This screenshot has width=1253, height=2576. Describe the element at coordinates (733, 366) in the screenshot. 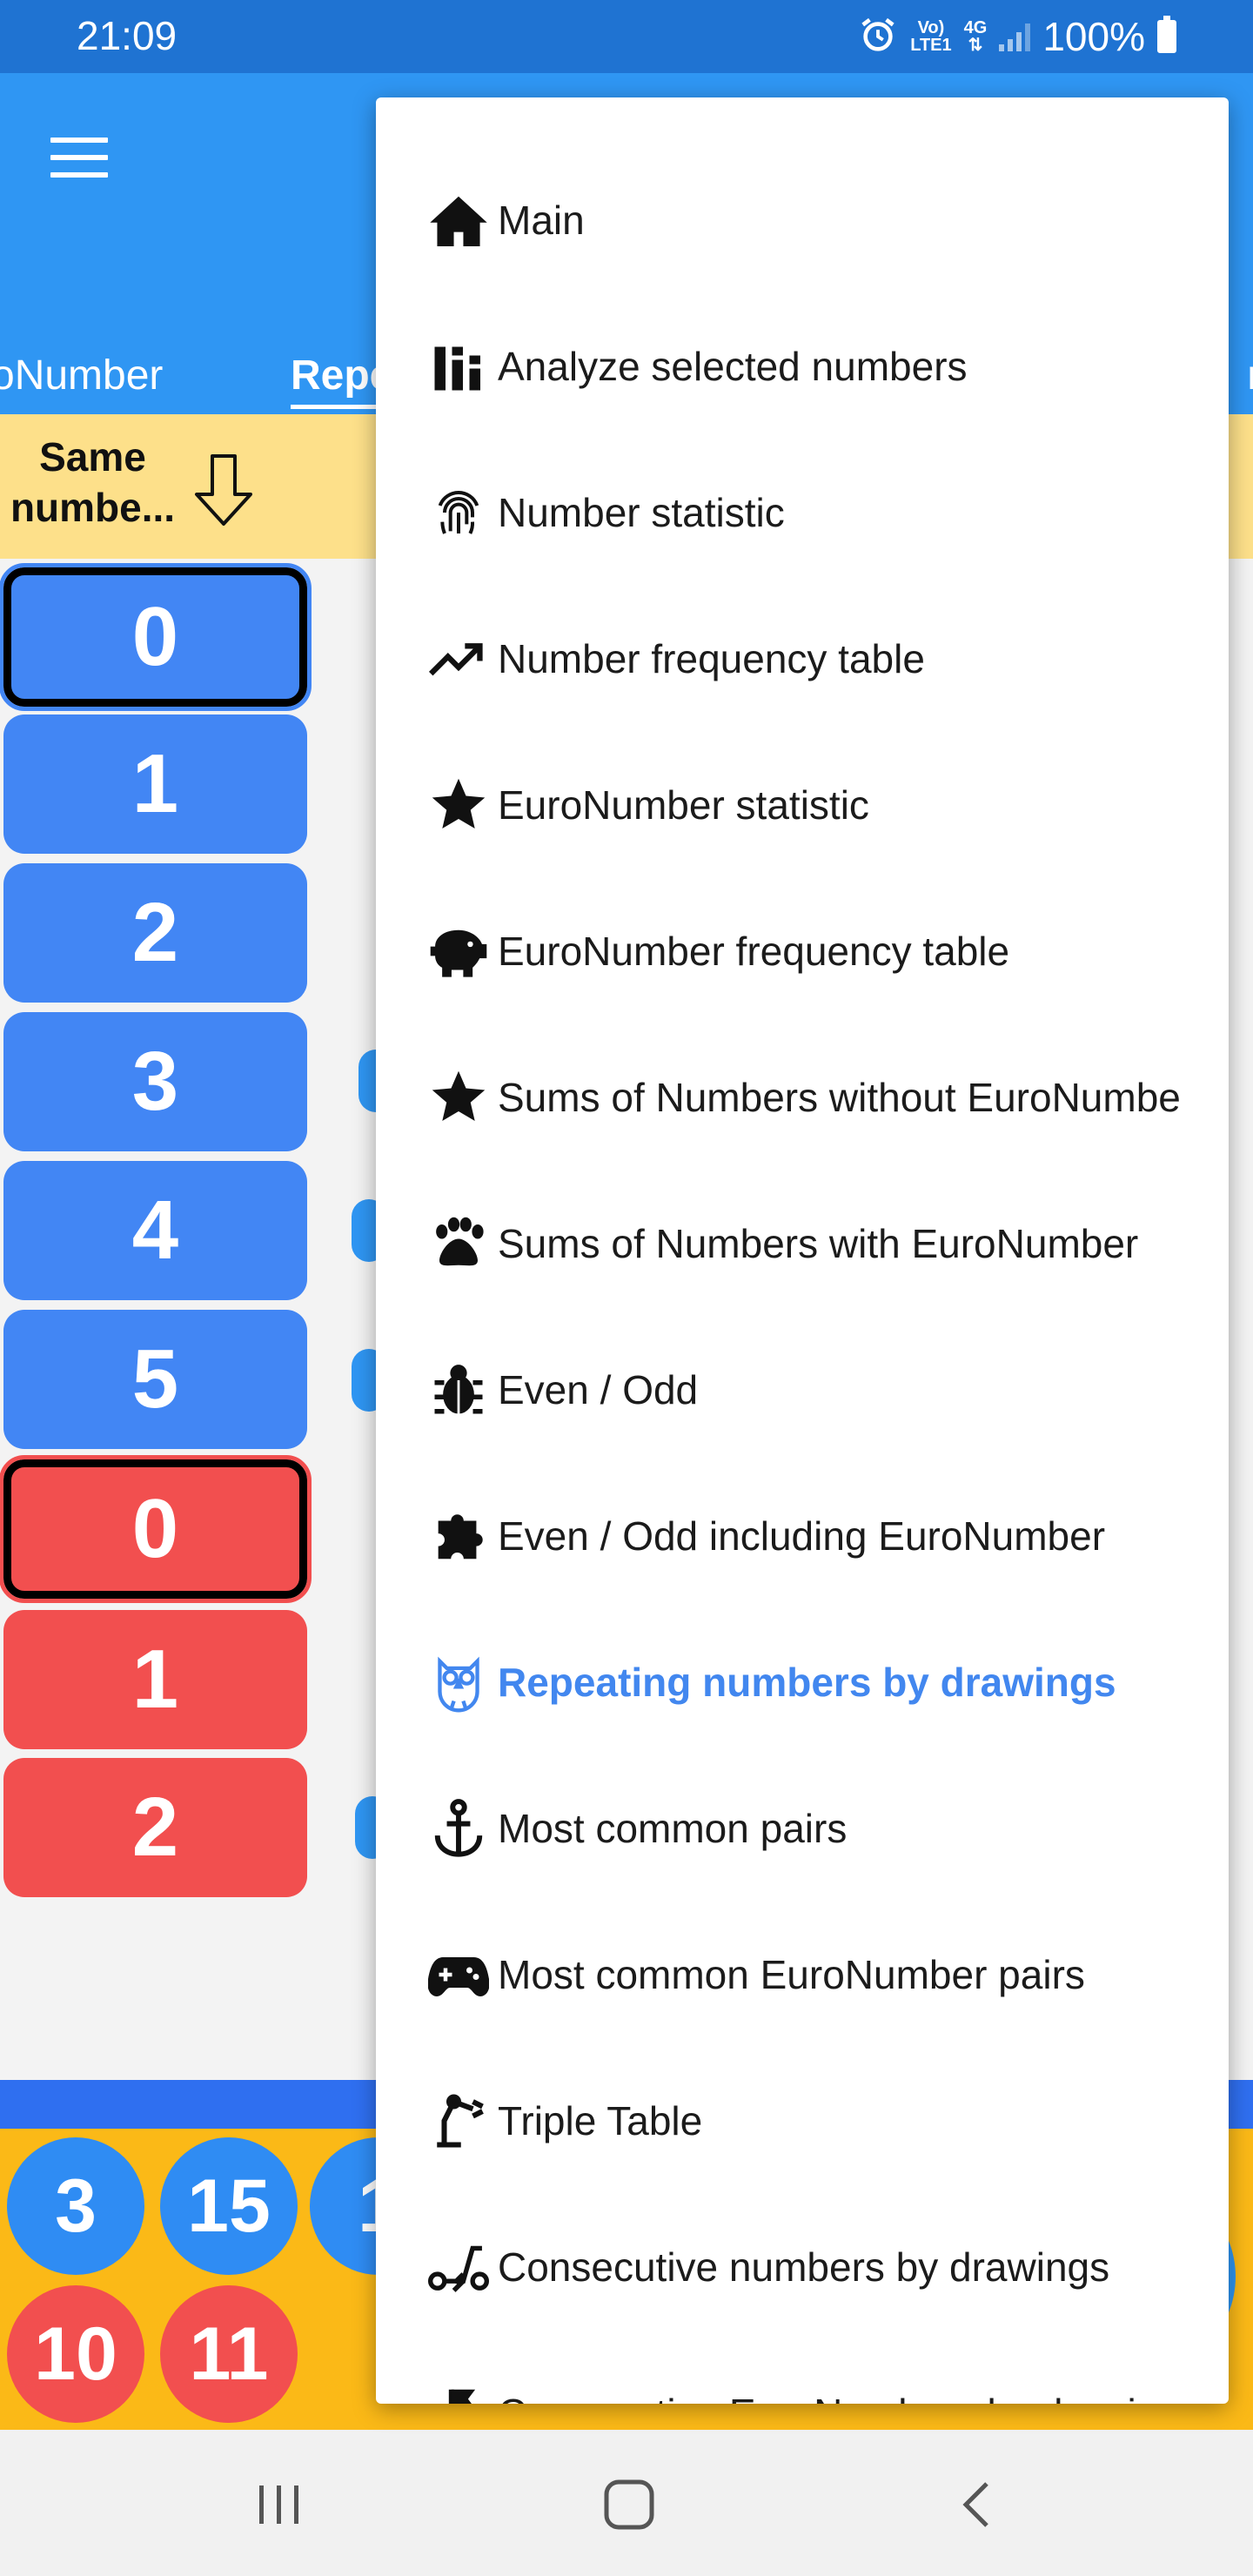

I see `menu-label: Analyze selected numbers` at that location.